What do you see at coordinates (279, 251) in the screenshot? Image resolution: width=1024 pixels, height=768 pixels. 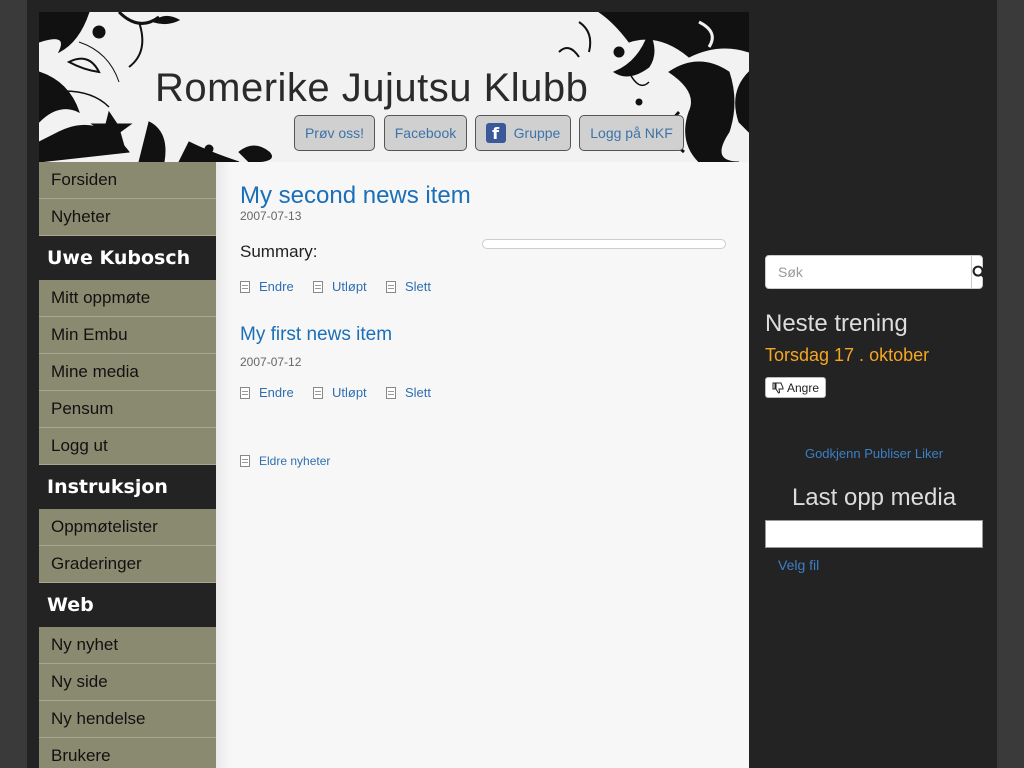 I see `news-summary-label: Summary:` at bounding box center [279, 251].